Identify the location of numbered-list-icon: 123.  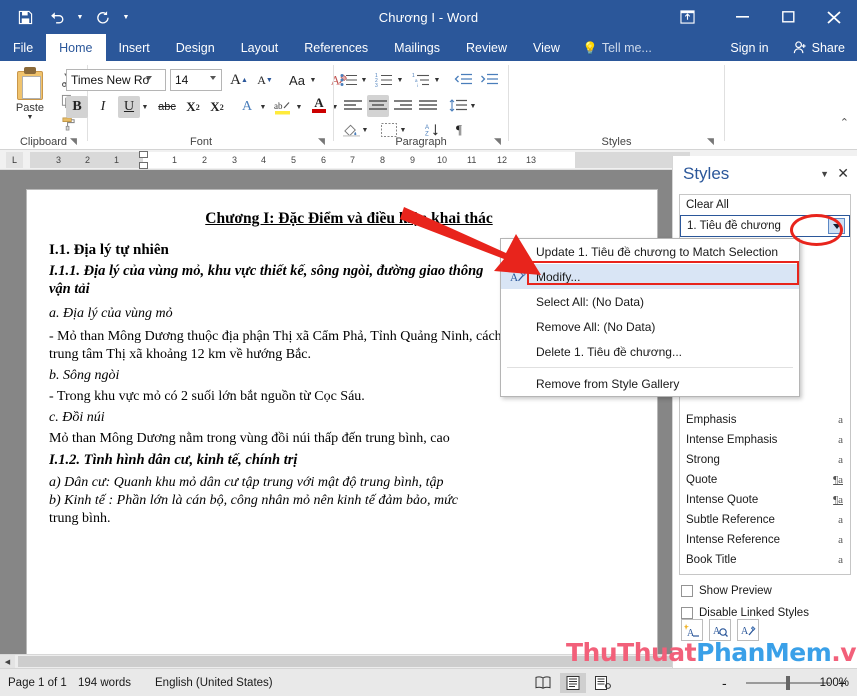
(384, 80).